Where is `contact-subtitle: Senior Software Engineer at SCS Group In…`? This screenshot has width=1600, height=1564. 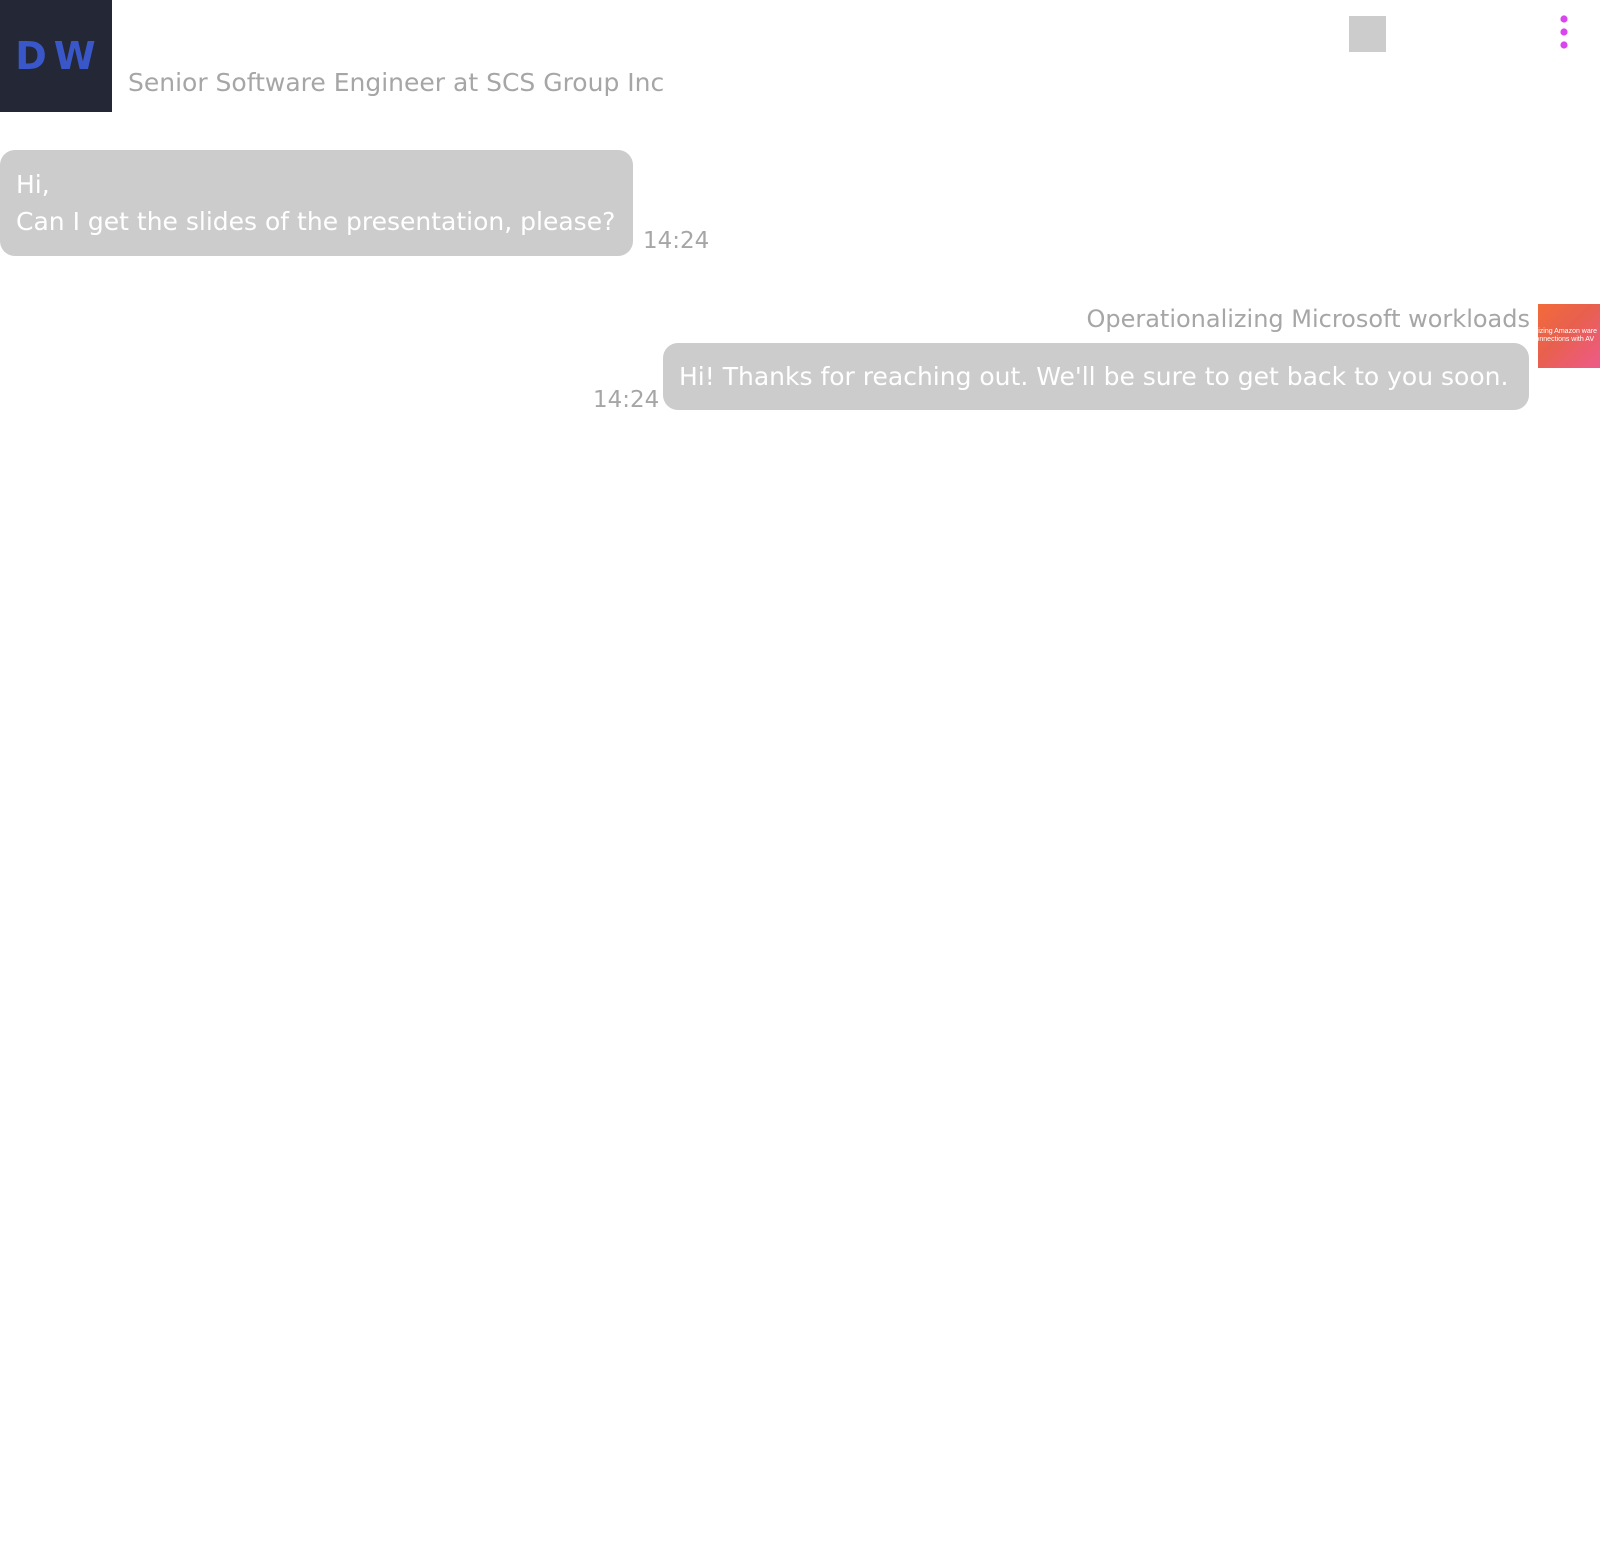
contact-subtitle: Senior Software Engineer at SCS Group In… is located at coordinates (396, 82).